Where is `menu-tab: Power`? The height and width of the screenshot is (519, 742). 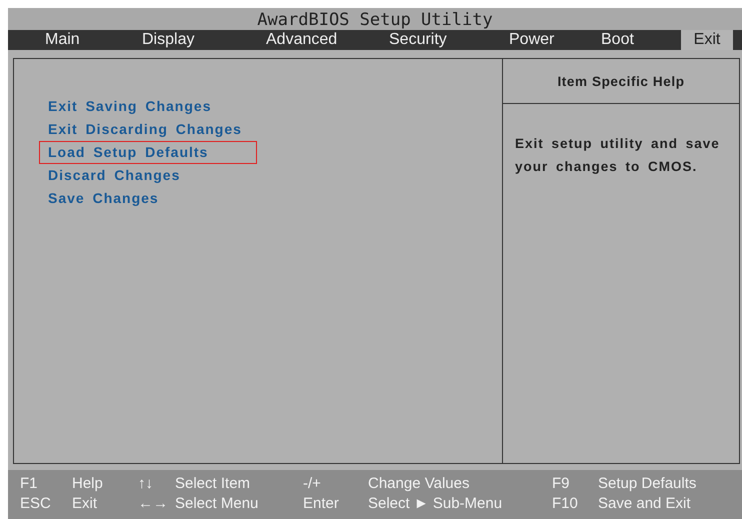 menu-tab: Power is located at coordinates (555, 40).